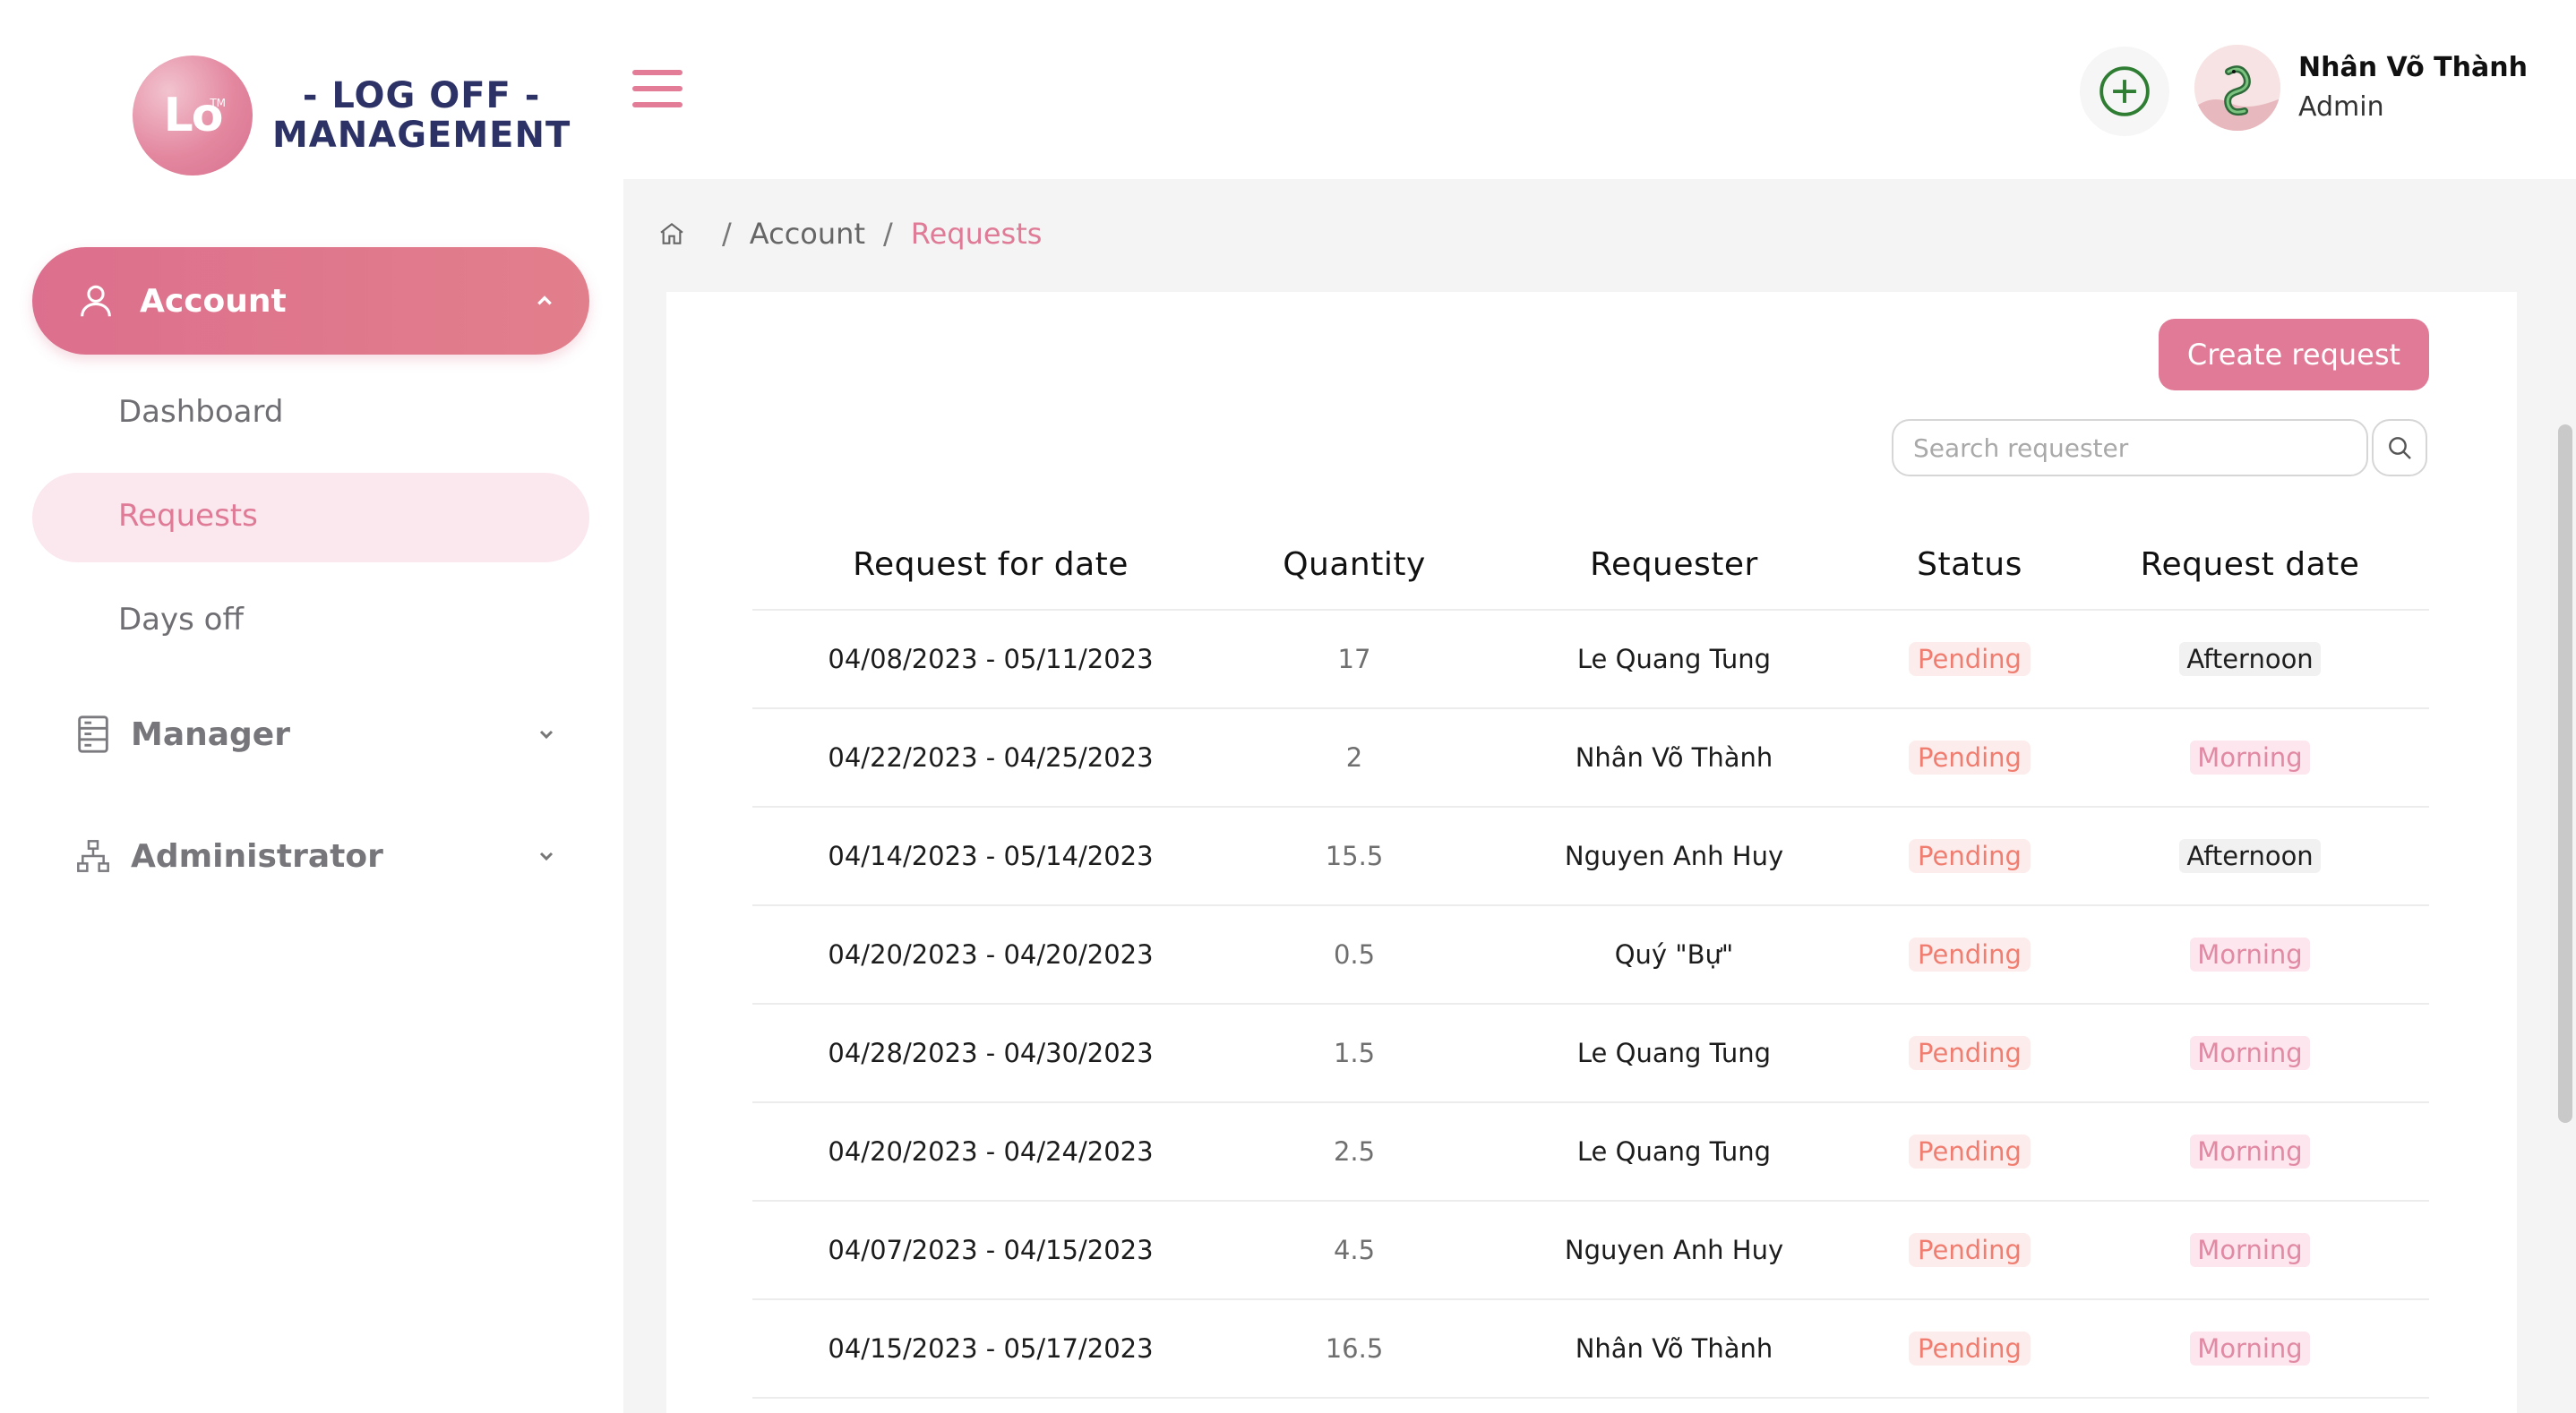 The width and height of the screenshot is (2576, 1413). Describe the element at coordinates (1674, 856) in the screenshot. I see `cell-requester: Nguyen Anh Huy` at that location.